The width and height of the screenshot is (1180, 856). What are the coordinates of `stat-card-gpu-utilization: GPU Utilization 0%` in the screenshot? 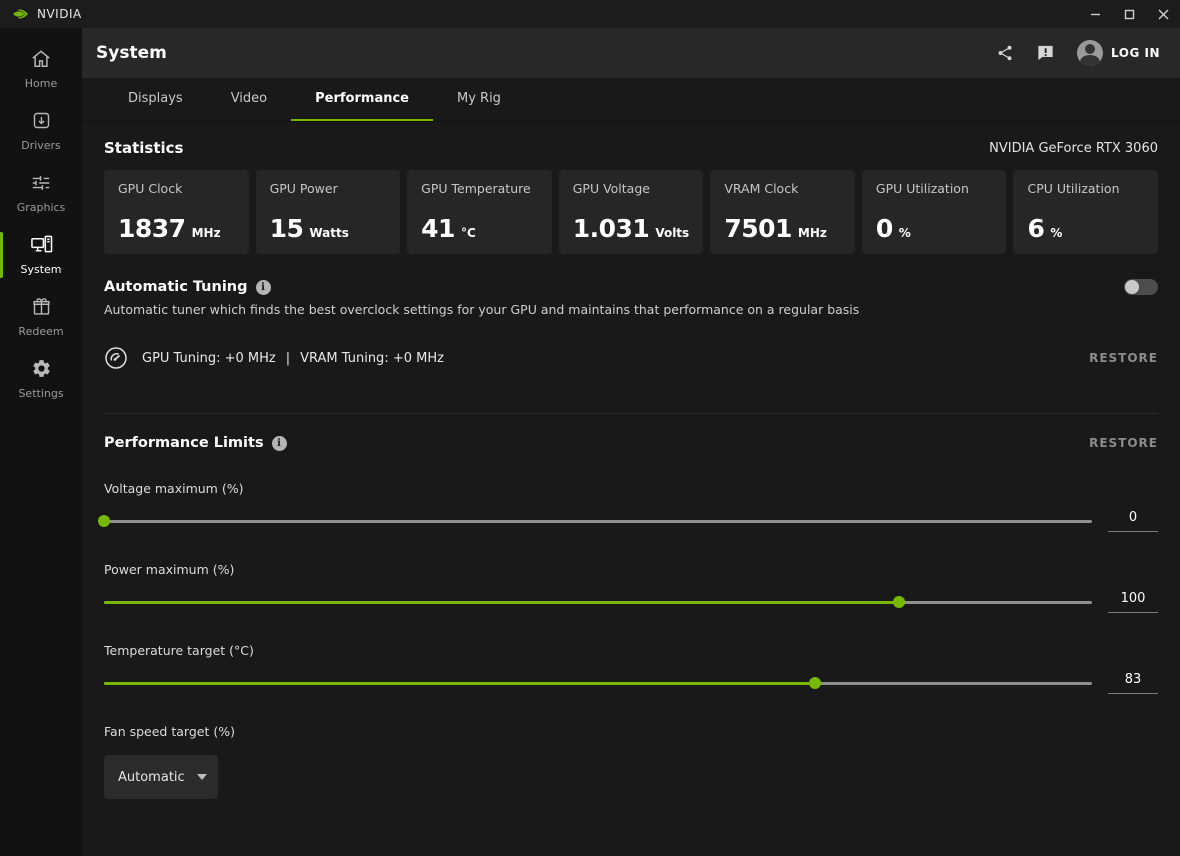 It's located at (934, 212).